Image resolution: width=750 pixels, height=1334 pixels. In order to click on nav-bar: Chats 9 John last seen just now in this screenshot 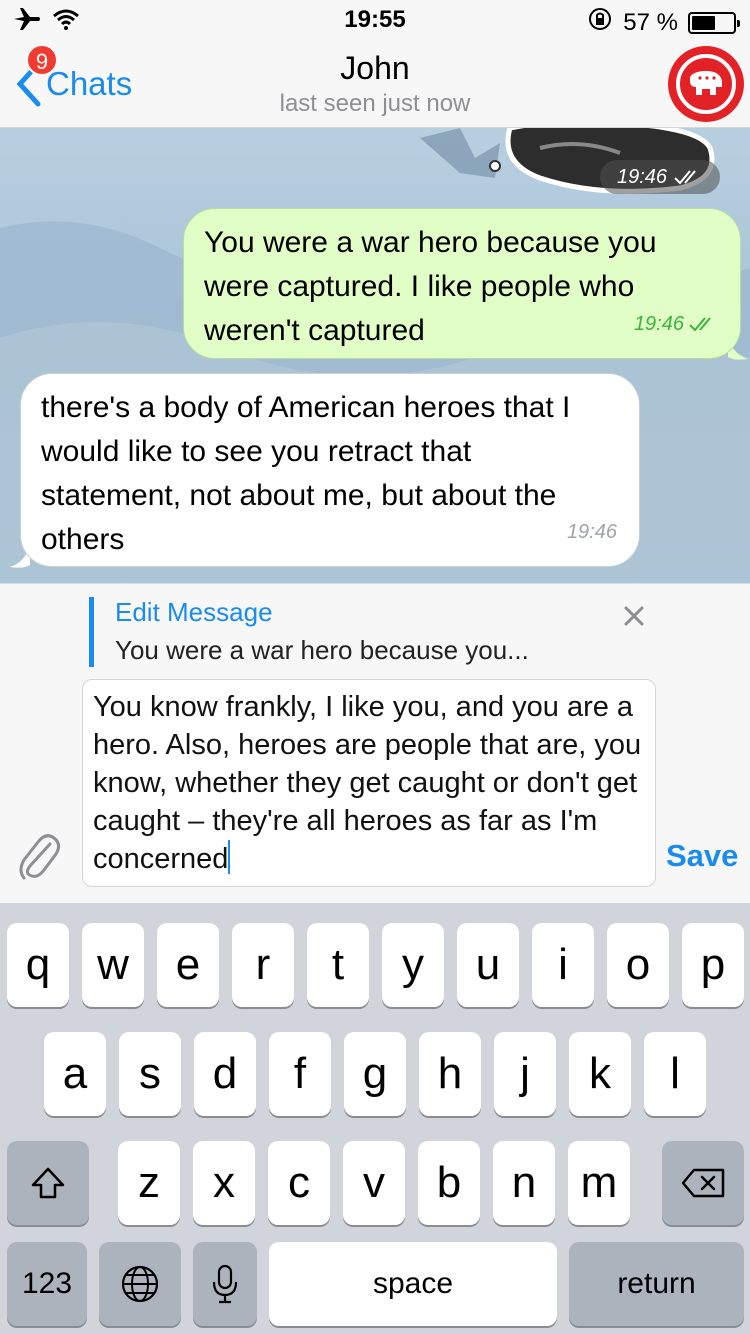, I will do `click(375, 84)`.